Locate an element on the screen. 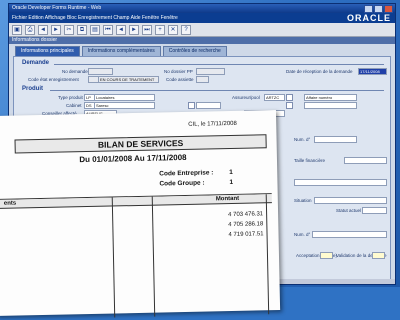 This screenshot has width=400, height=320. maximize-button is located at coordinates (378, 9).